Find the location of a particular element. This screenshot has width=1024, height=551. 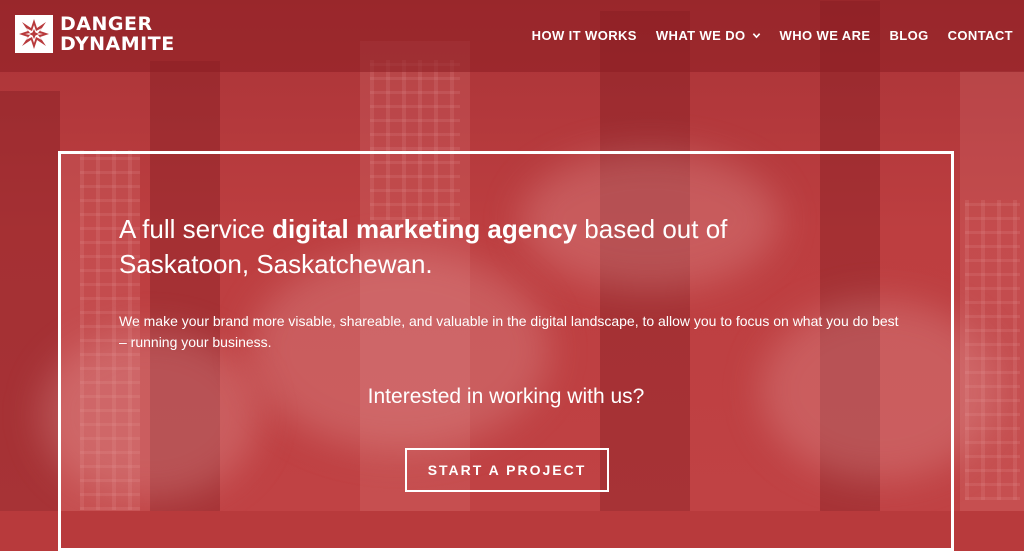

headline-emphasis: digital marketing agency is located at coordinates (425, 229).